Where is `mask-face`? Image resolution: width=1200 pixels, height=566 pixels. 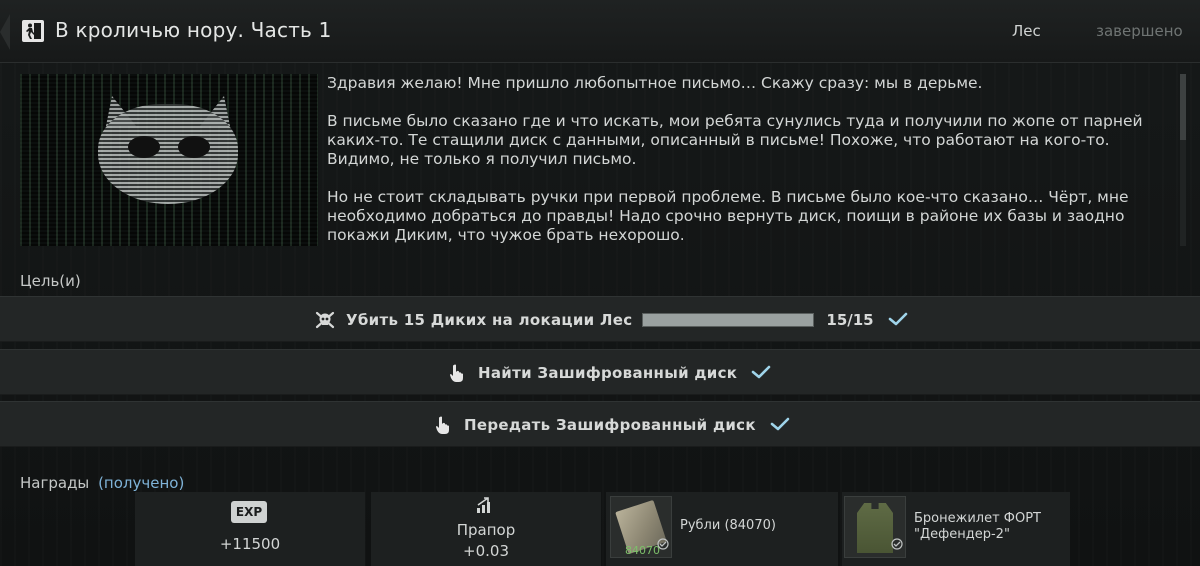 mask-face is located at coordinates (168, 154).